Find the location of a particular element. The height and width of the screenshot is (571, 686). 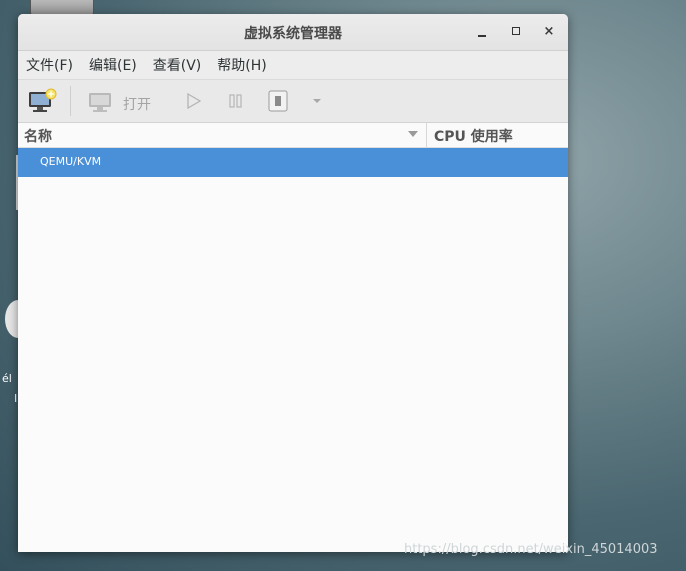

maximize-icon is located at coordinates (516, 31).